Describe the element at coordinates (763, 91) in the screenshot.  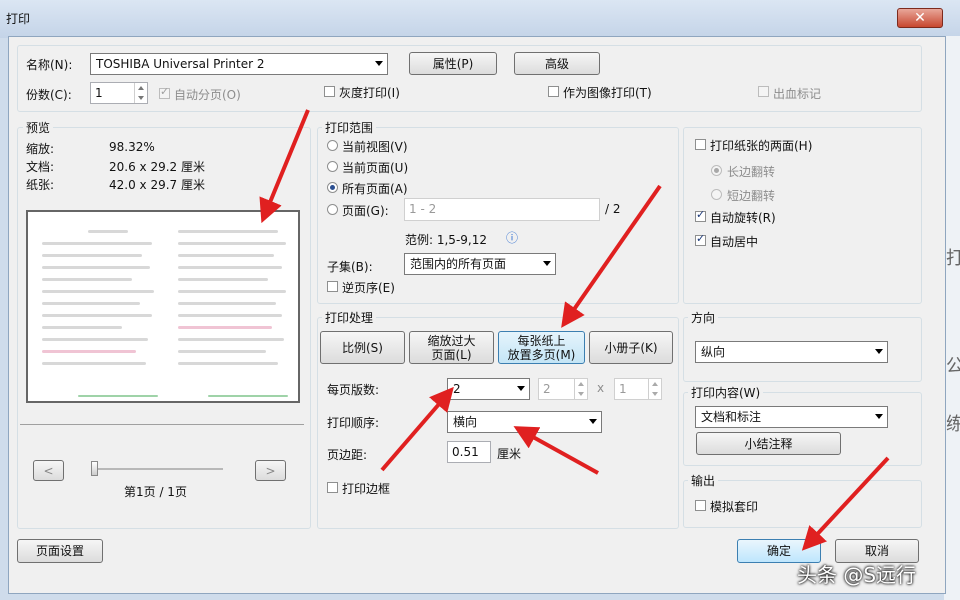
I see `bleed-marks-checkbox` at that location.